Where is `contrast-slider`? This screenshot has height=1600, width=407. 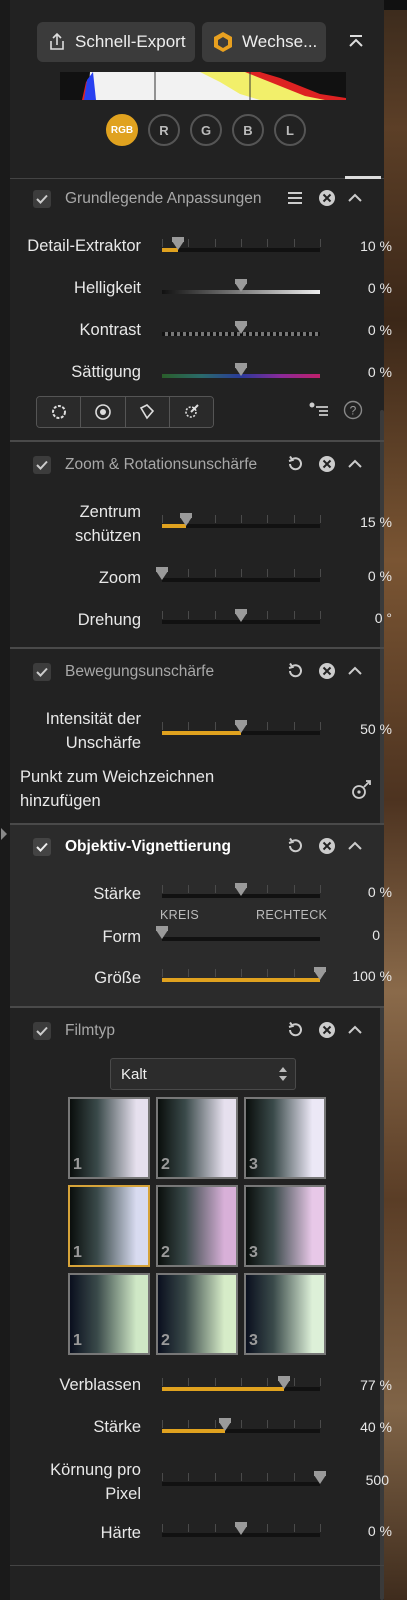
contrast-slider is located at coordinates (241, 329).